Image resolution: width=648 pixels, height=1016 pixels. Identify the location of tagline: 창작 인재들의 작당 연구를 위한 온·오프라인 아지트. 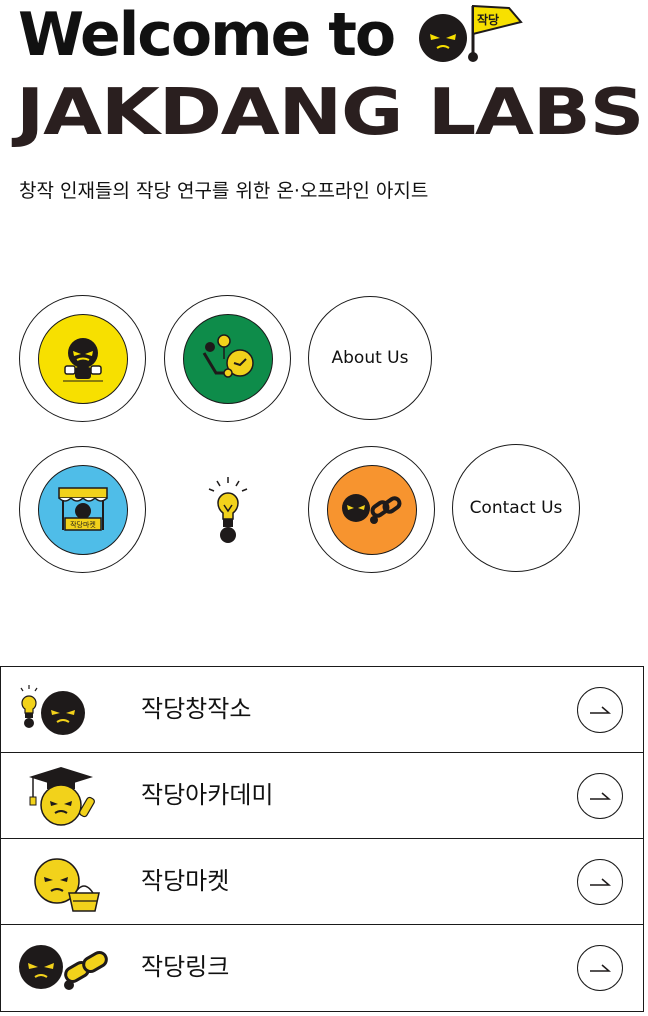
(224, 191).